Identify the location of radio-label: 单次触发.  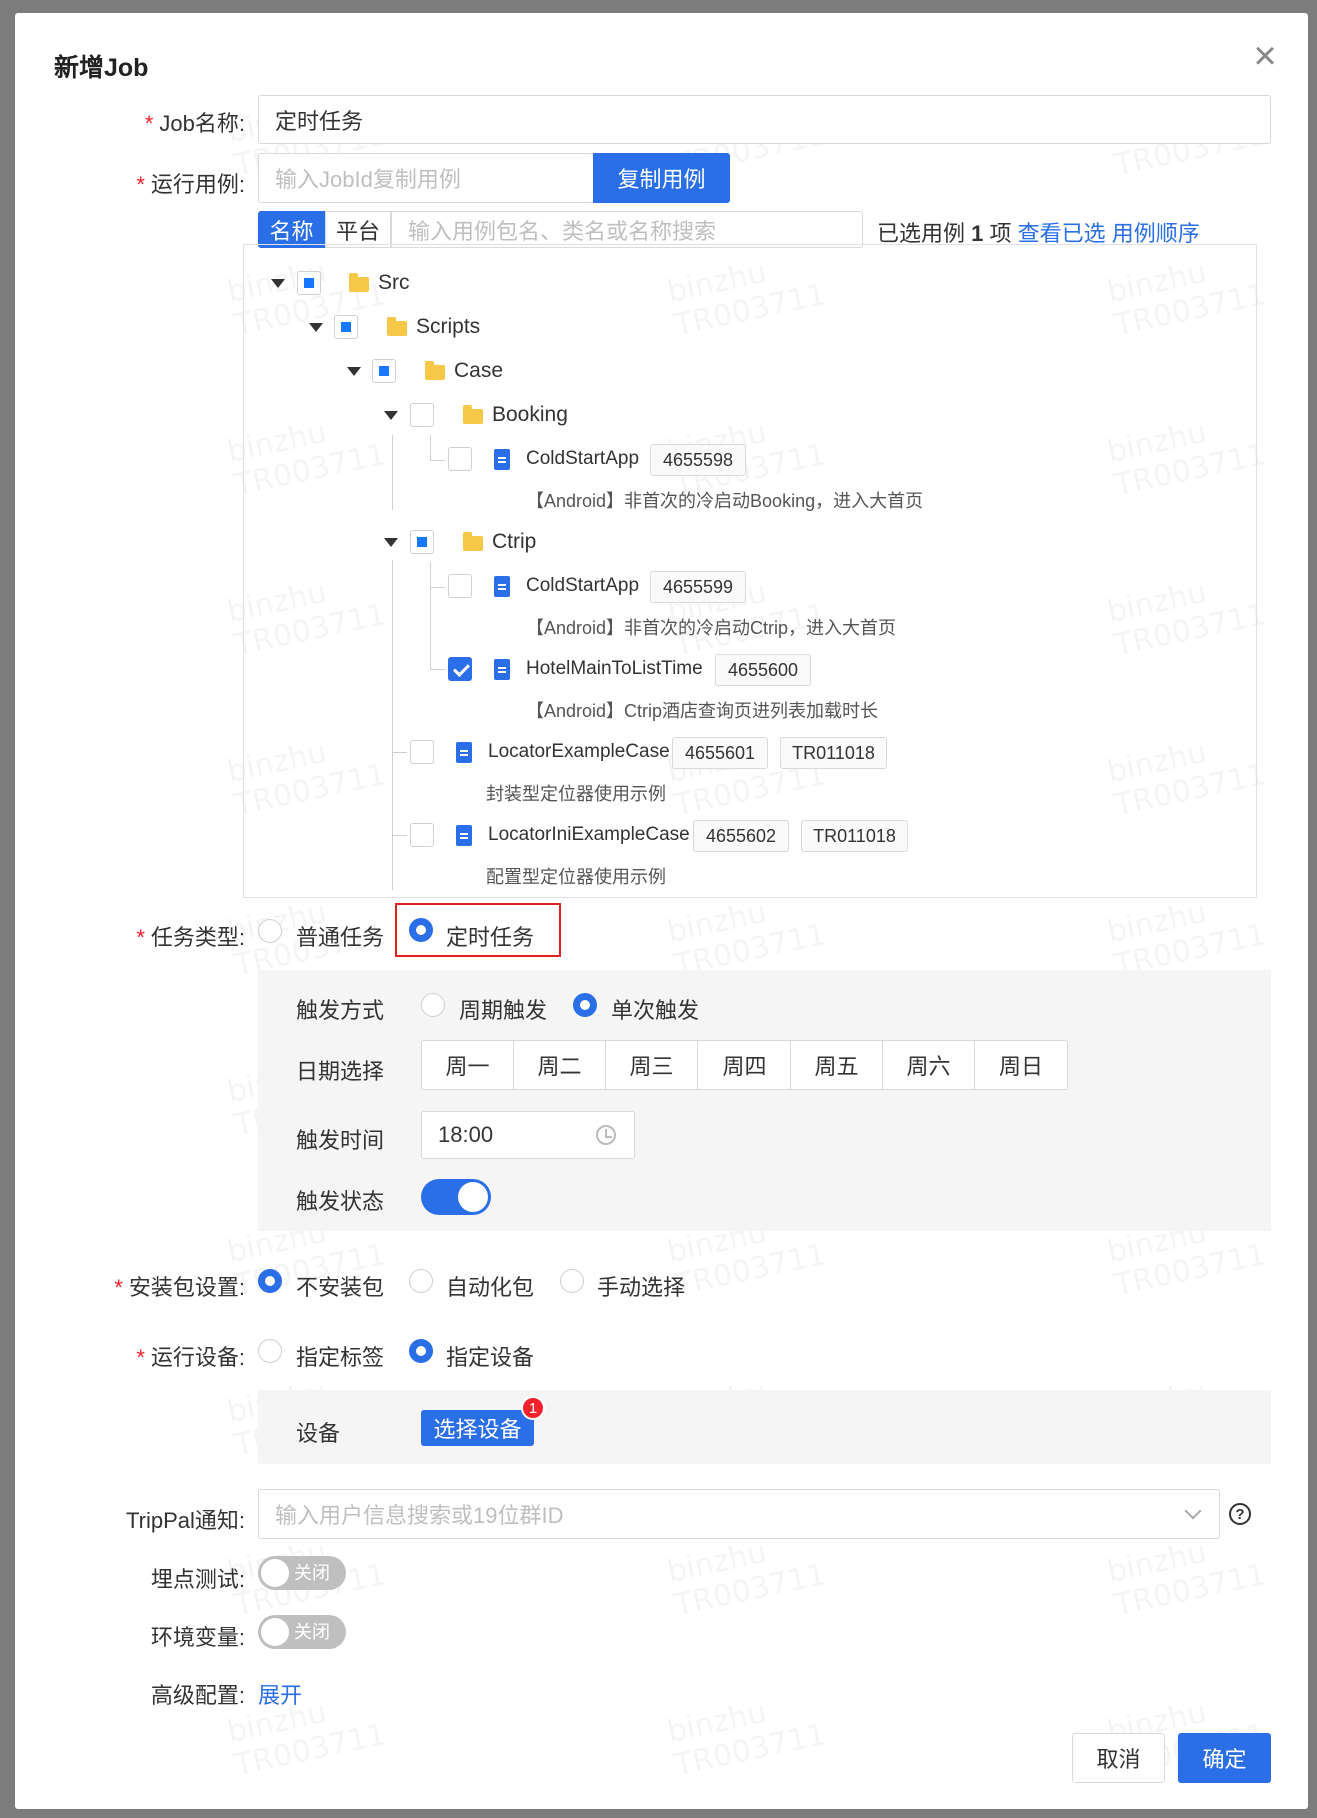
(655, 1009).